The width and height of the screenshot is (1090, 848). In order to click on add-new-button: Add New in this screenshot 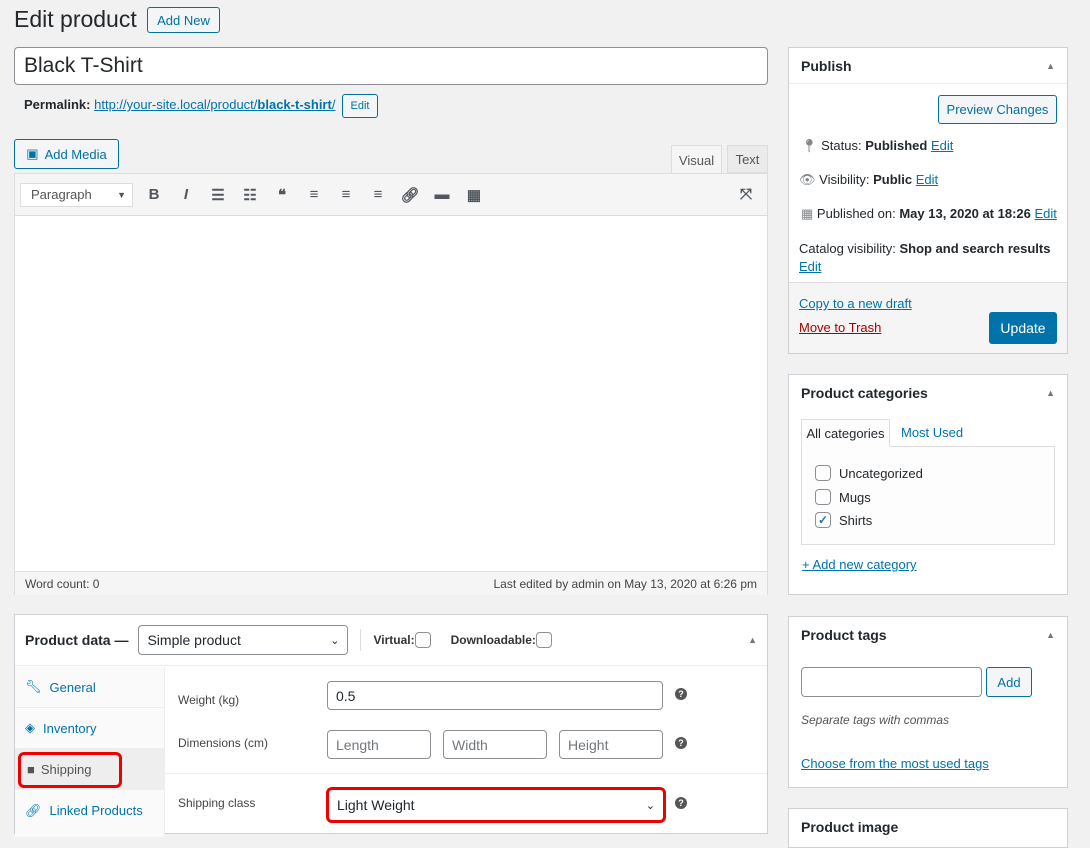, I will do `click(183, 20)`.